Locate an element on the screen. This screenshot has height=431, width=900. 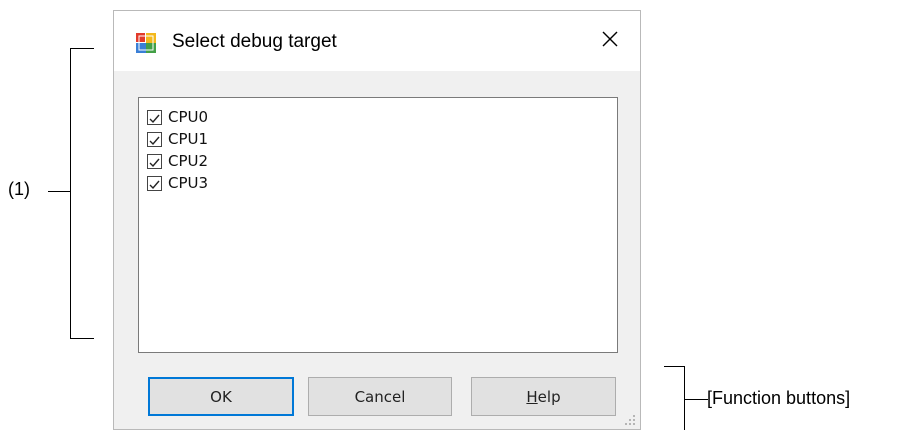
annotation-list-leader is located at coordinates (59, 191).